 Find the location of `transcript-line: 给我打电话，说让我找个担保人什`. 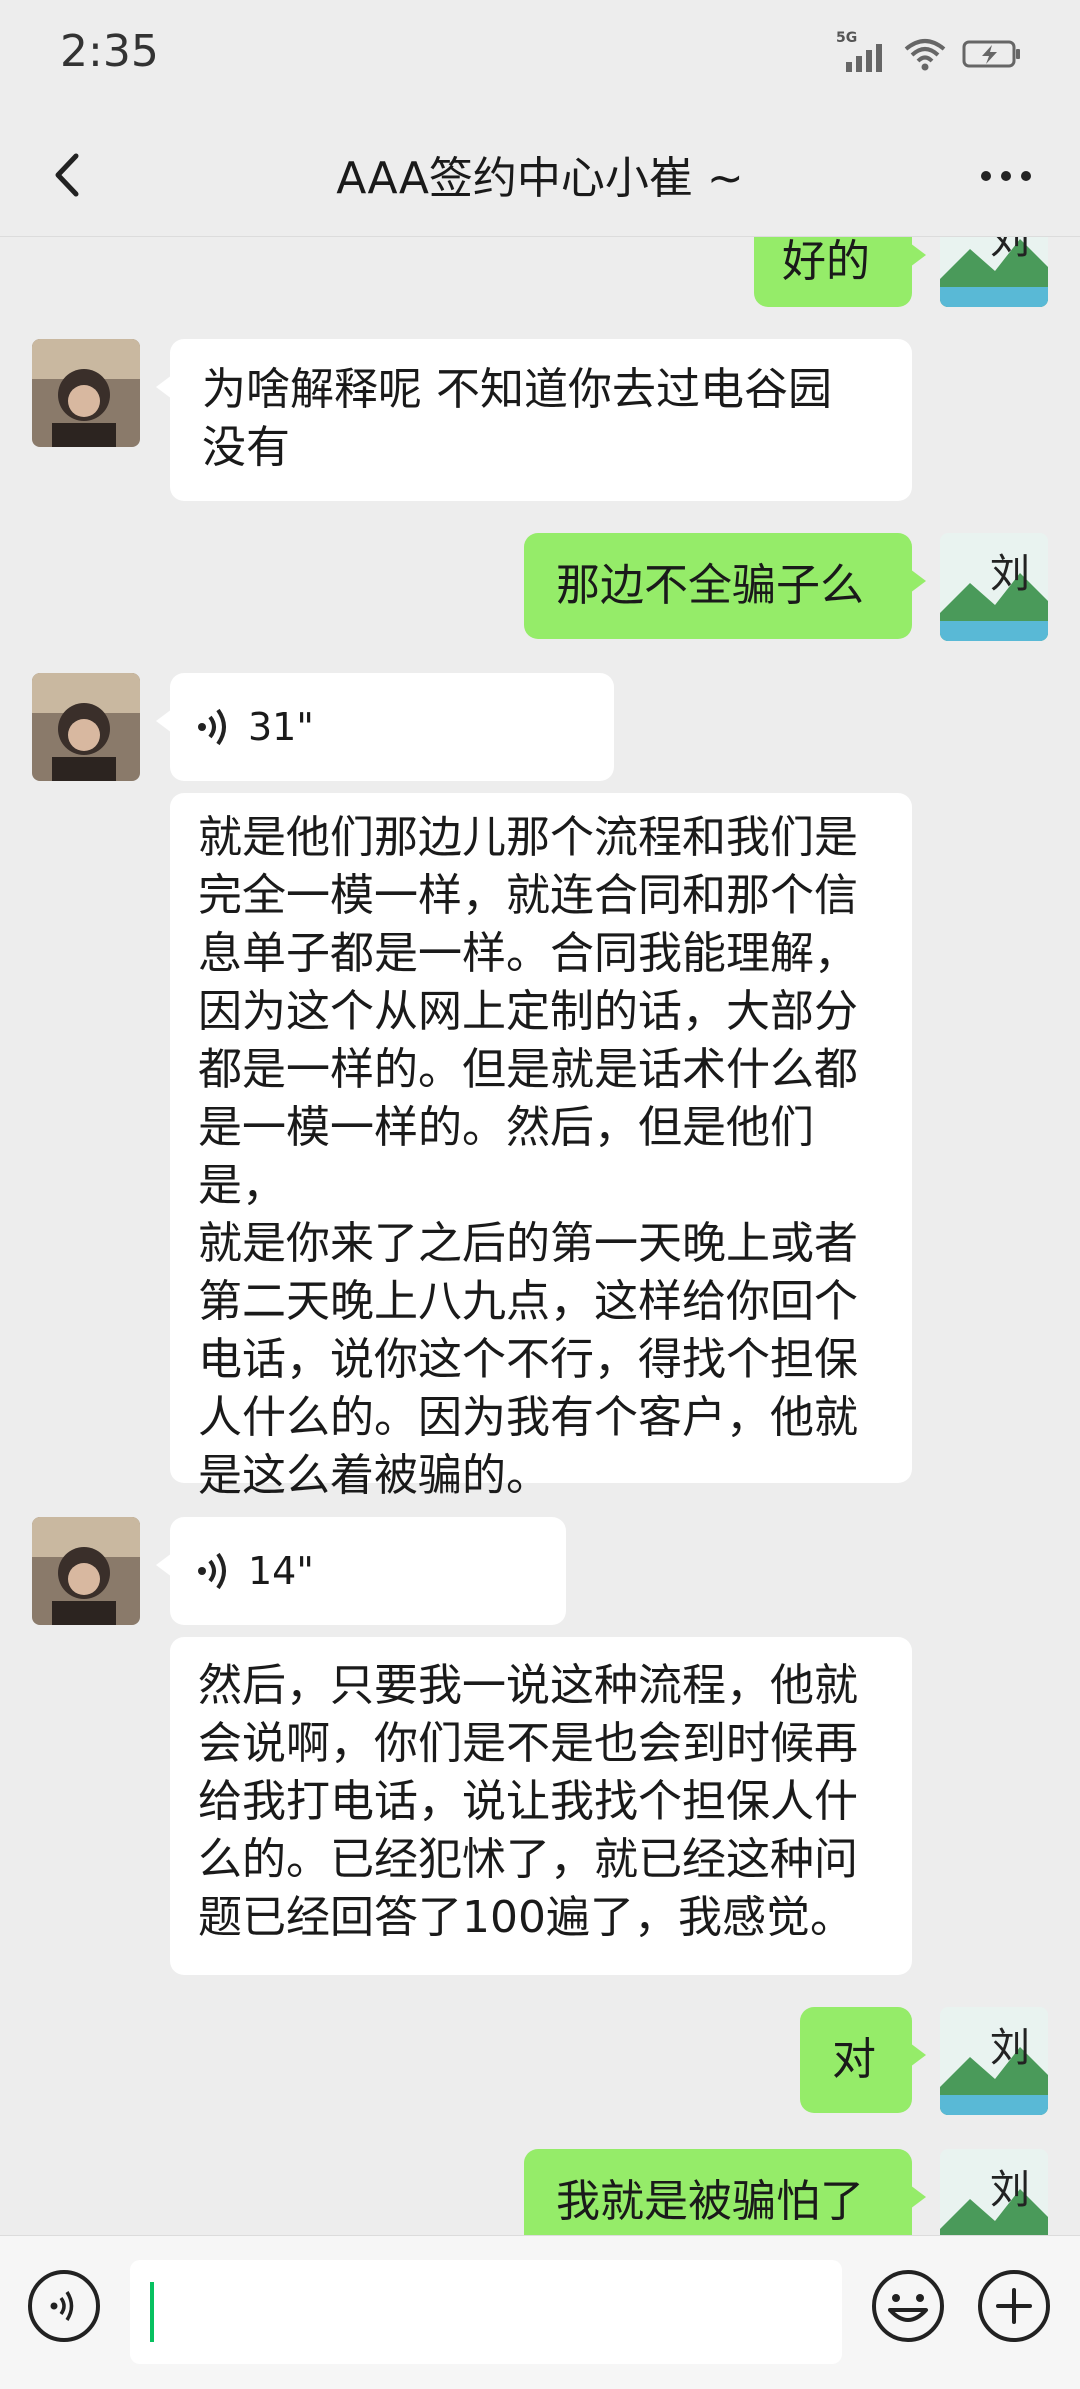

transcript-line: 给我打电话，说让我找个担保人什 is located at coordinates (528, 1801).